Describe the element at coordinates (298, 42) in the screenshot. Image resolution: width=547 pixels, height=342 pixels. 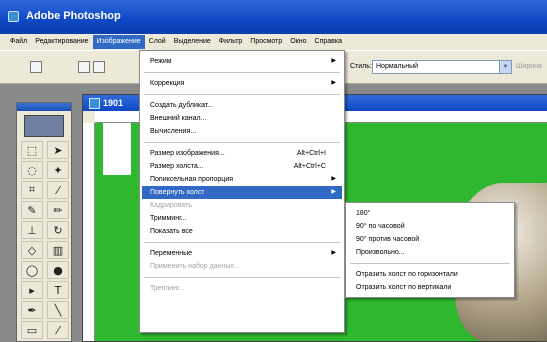
I see `menu-window: Окно` at that location.